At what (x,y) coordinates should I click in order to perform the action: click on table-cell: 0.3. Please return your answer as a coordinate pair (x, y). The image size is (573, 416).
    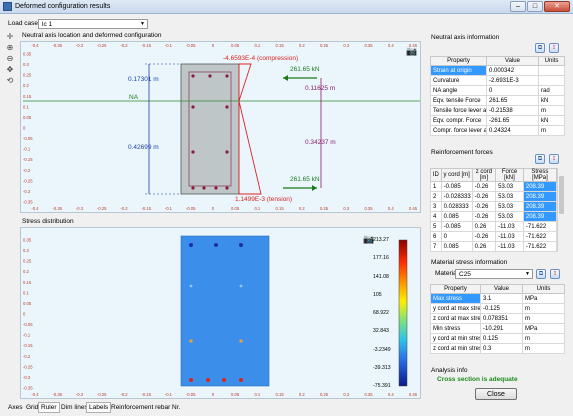
    Looking at the image, I should click on (501, 348).